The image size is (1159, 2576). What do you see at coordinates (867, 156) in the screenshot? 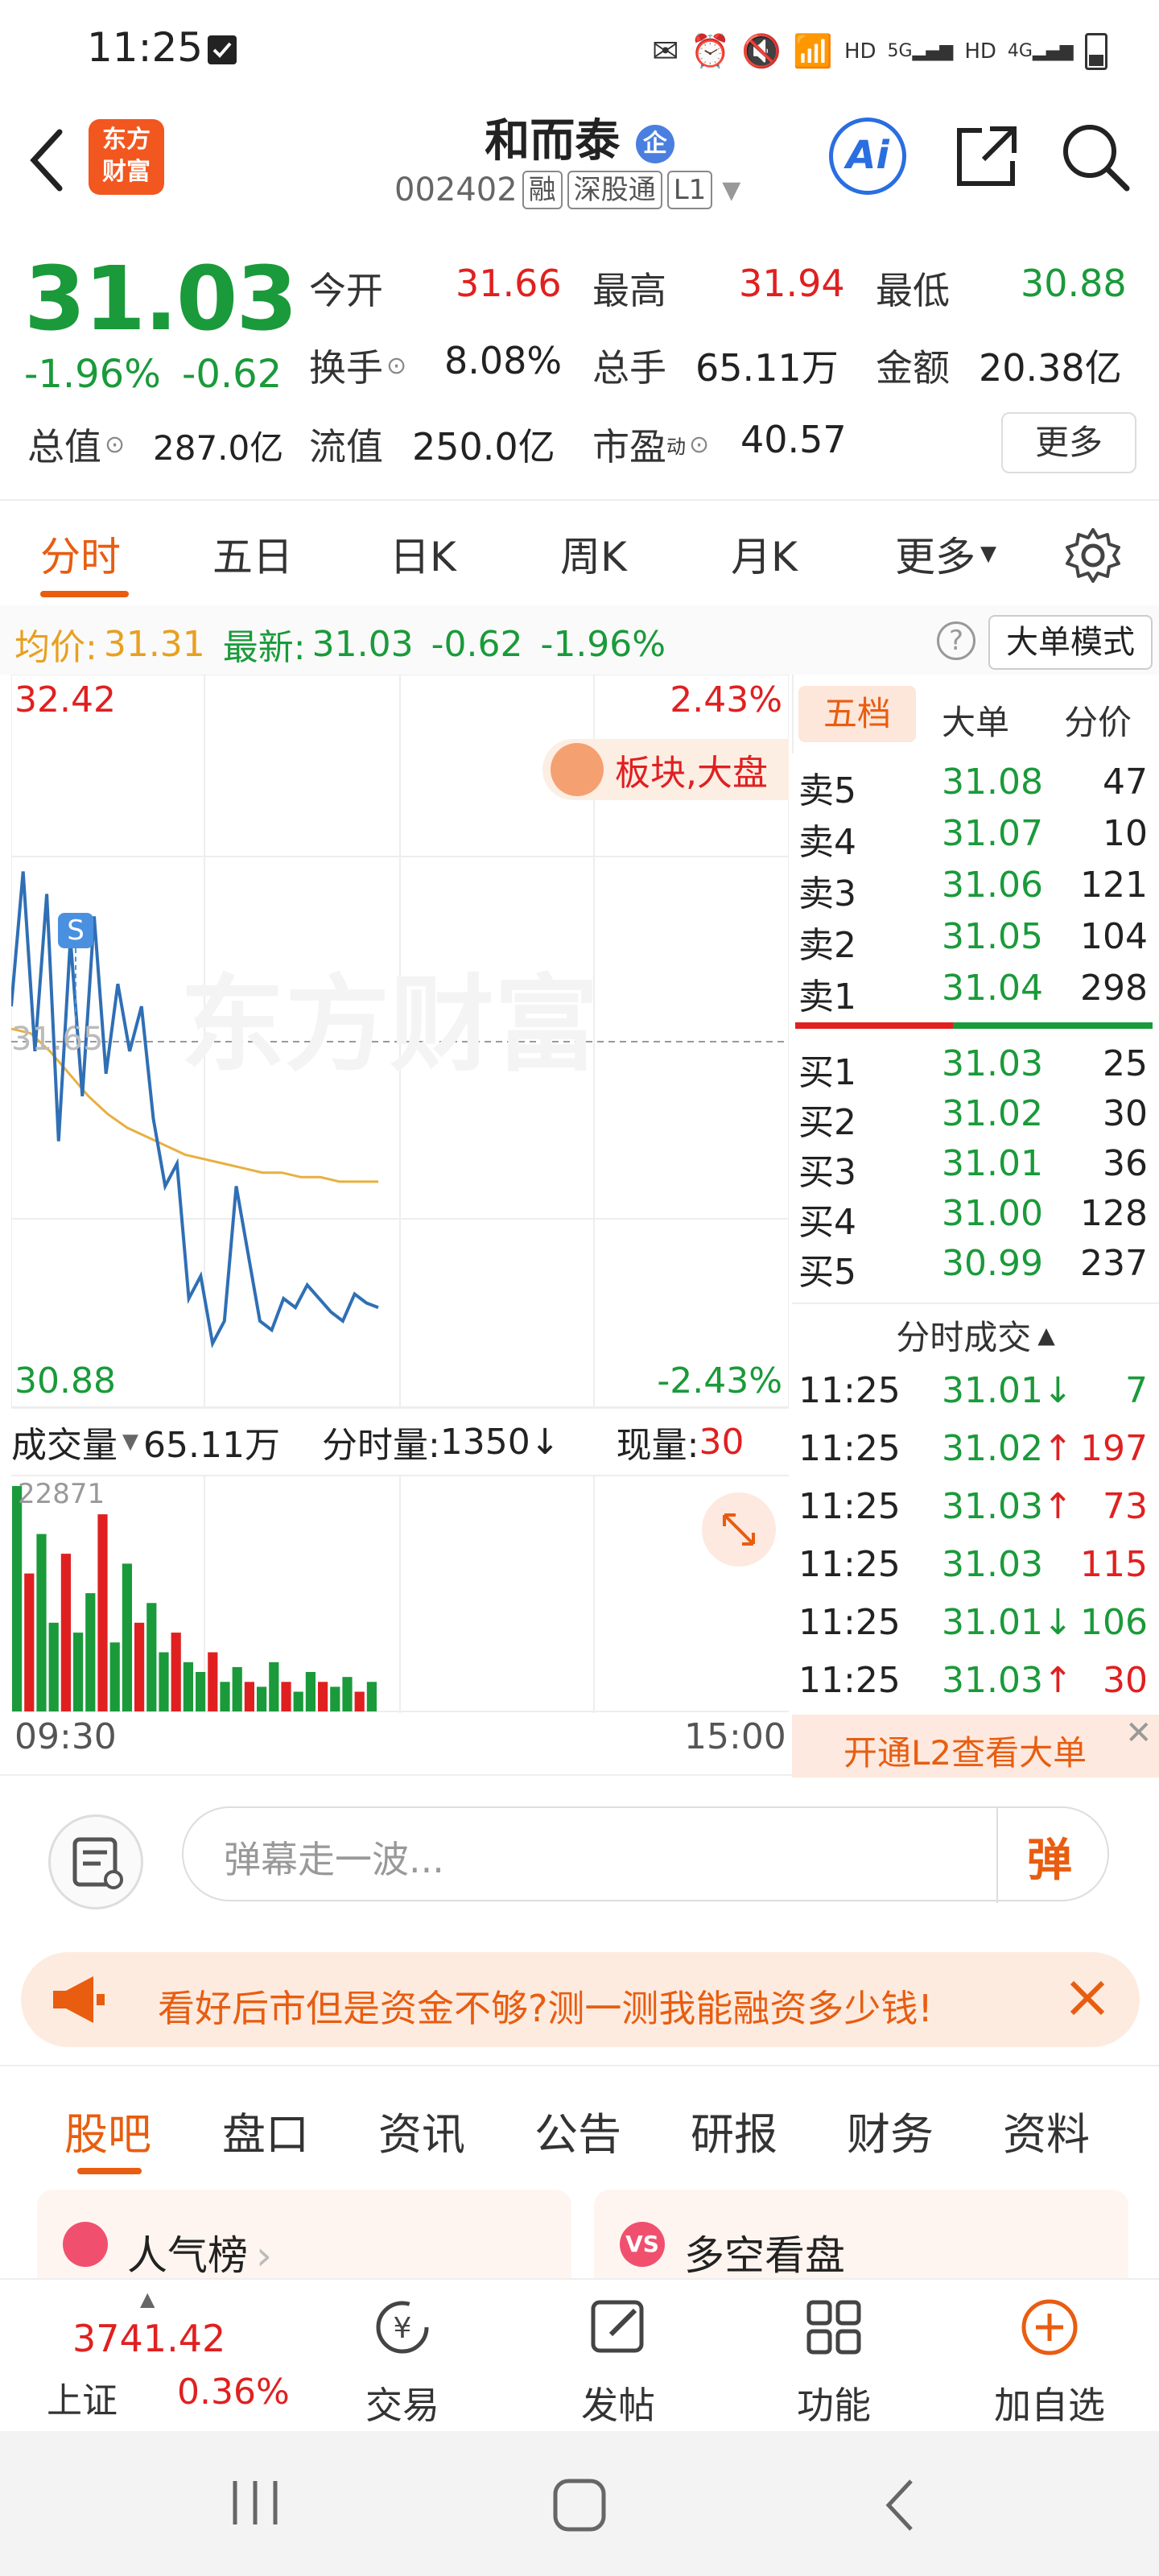
I see `ai-button: Ai` at bounding box center [867, 156].